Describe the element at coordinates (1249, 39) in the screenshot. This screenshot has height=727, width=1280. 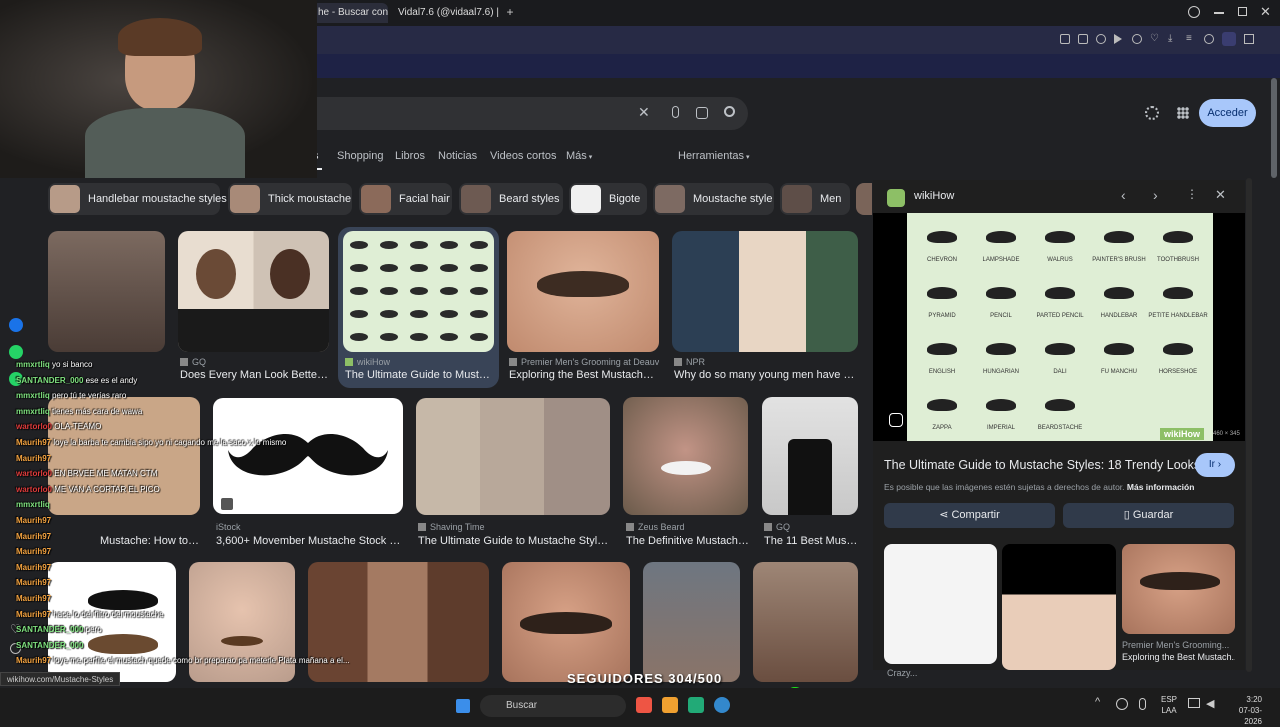
I see `settings-icon` at that location.